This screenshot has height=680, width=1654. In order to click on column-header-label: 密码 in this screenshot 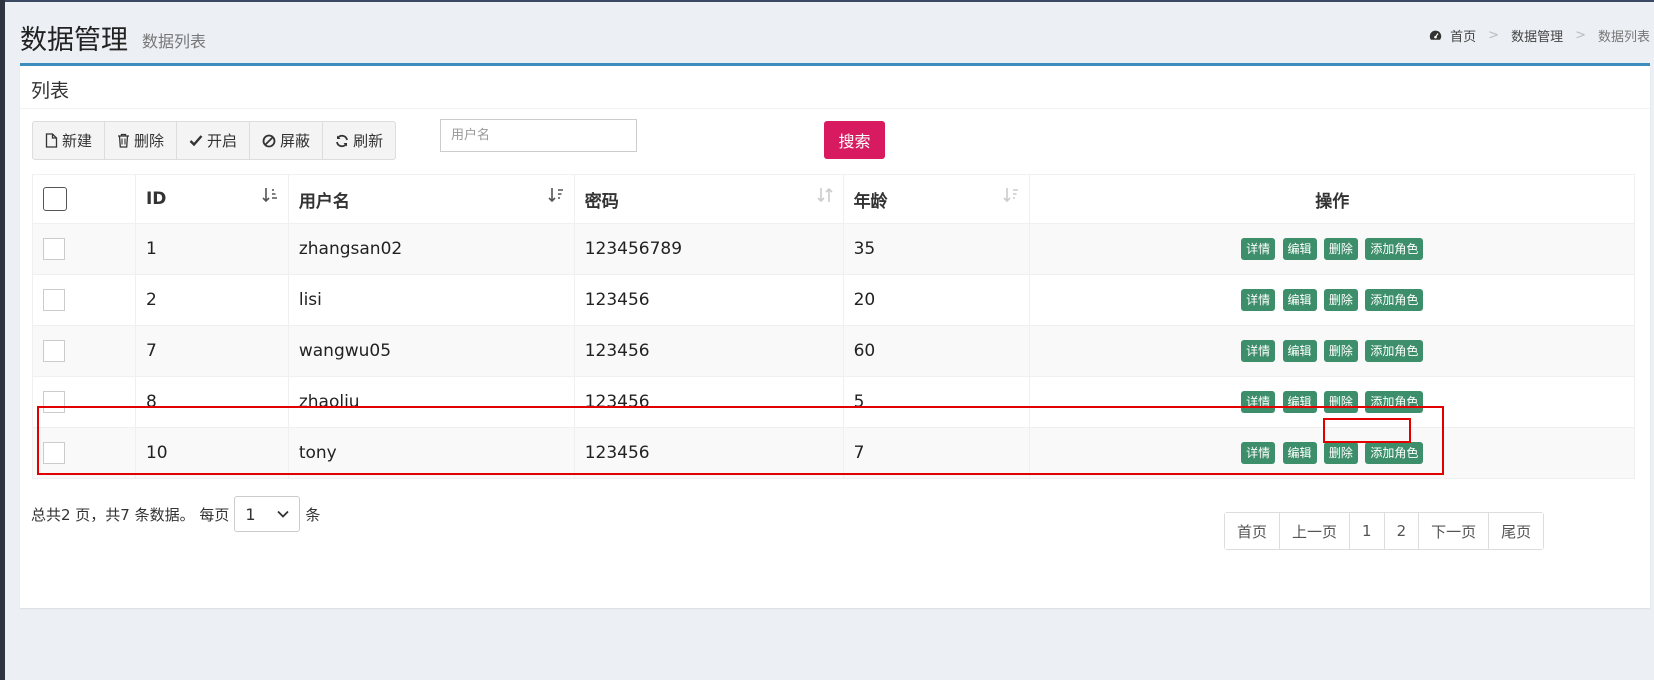, I will do `click(601, 201)`.